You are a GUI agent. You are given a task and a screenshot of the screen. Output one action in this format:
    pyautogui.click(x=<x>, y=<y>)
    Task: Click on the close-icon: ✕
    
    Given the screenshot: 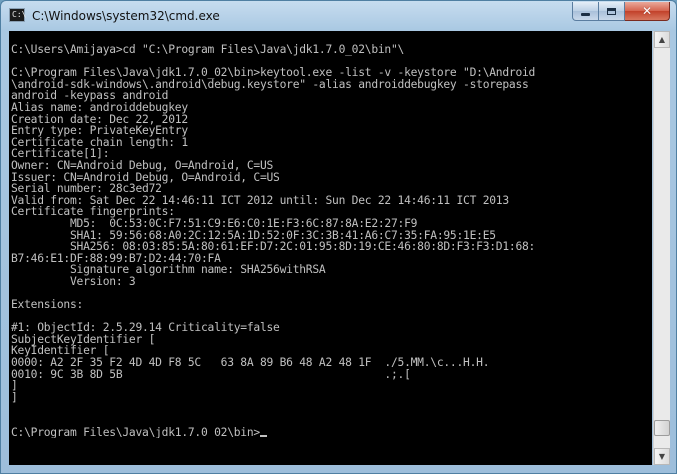 What is the action you would take?
    pyautogui.click(x=647, y=11)
    